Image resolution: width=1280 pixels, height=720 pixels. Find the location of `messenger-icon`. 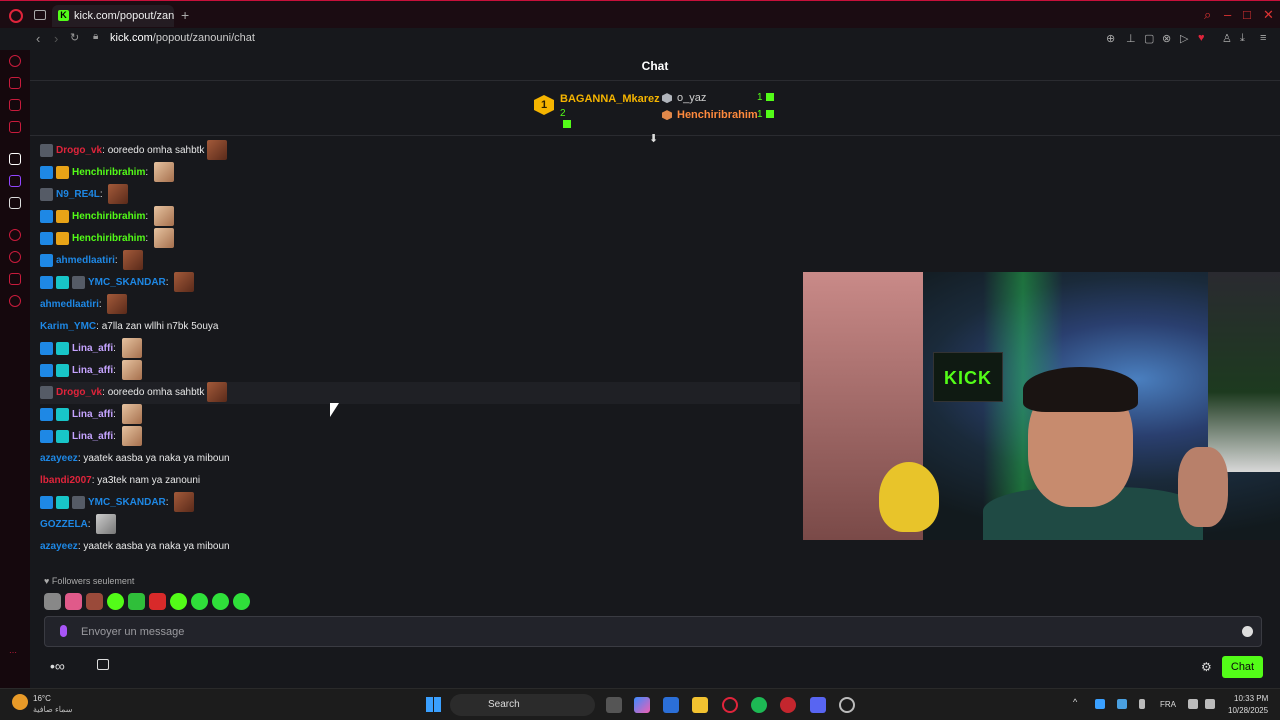

messenger-icon is located at coordinates (15, 105).